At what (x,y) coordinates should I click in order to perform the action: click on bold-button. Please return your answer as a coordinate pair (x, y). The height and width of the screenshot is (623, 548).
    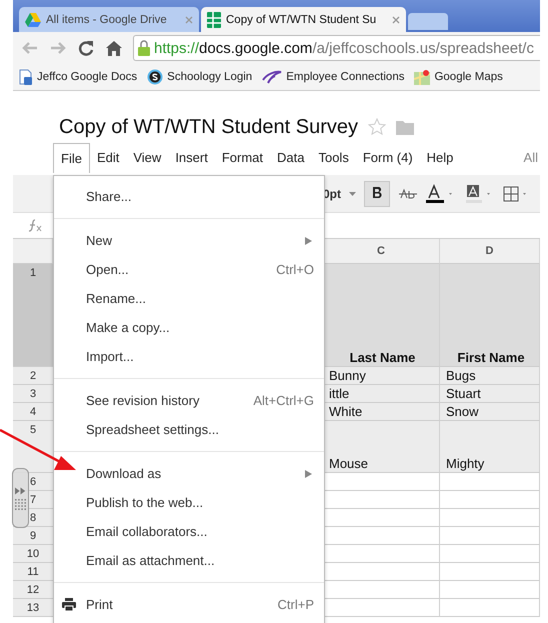
    Looking at the image, I should click on (377, 193).